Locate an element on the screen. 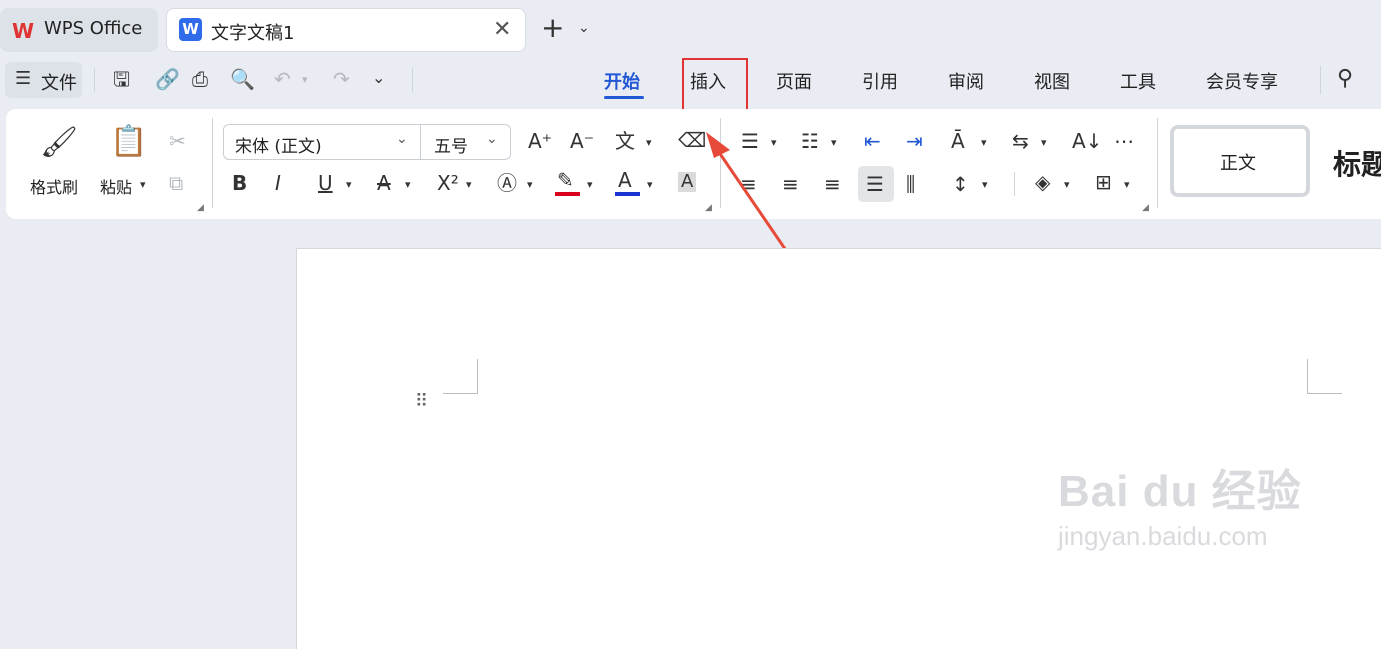 The image size is (1381, 649). margin-corner-top-left is located at coordinates (460, 376).